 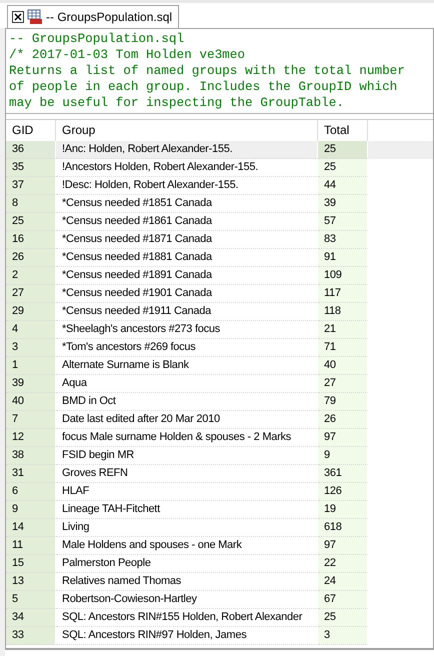 What do you see at coordinates (343, 474) in the screenshot?
I see `table-cell: 361` at bounding box center [343, 474].